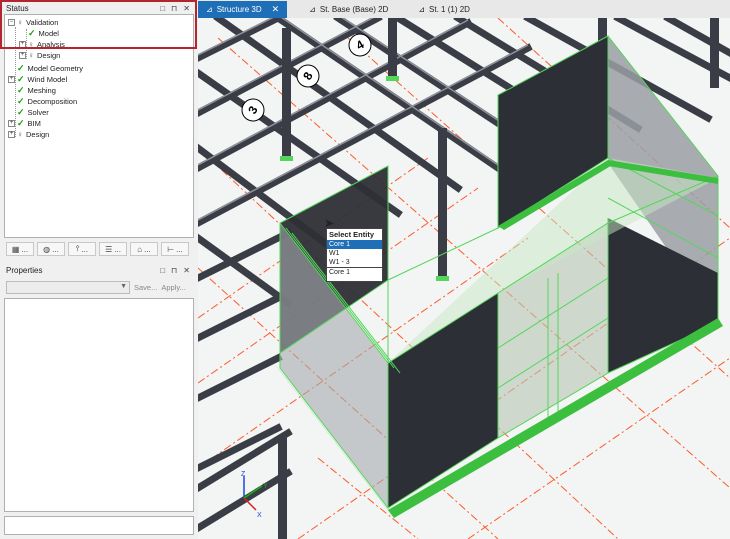 This screenshot has height=539, width=730. I want to click on axis-icon: ⊢, so click(171, 249).